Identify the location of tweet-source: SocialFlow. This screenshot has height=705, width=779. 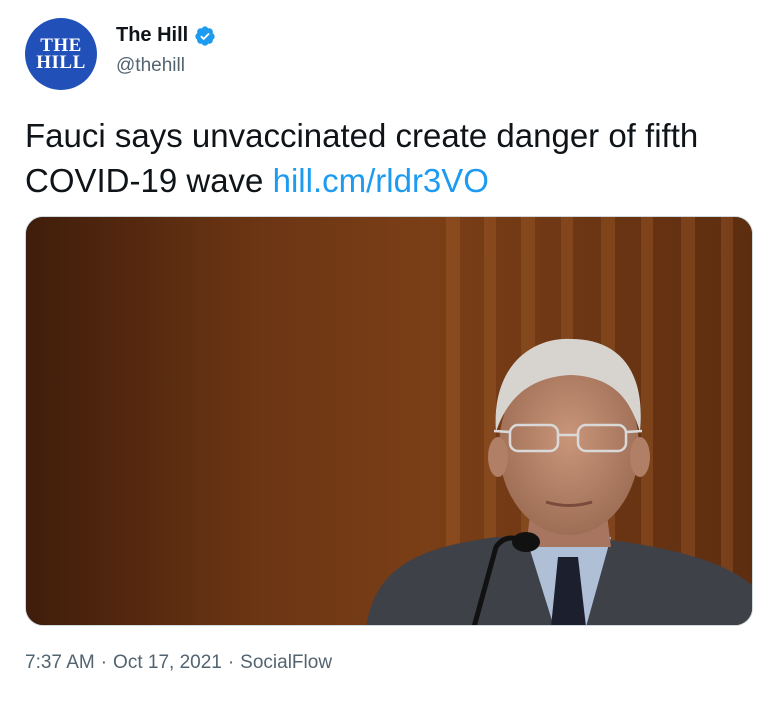
(286, 663).